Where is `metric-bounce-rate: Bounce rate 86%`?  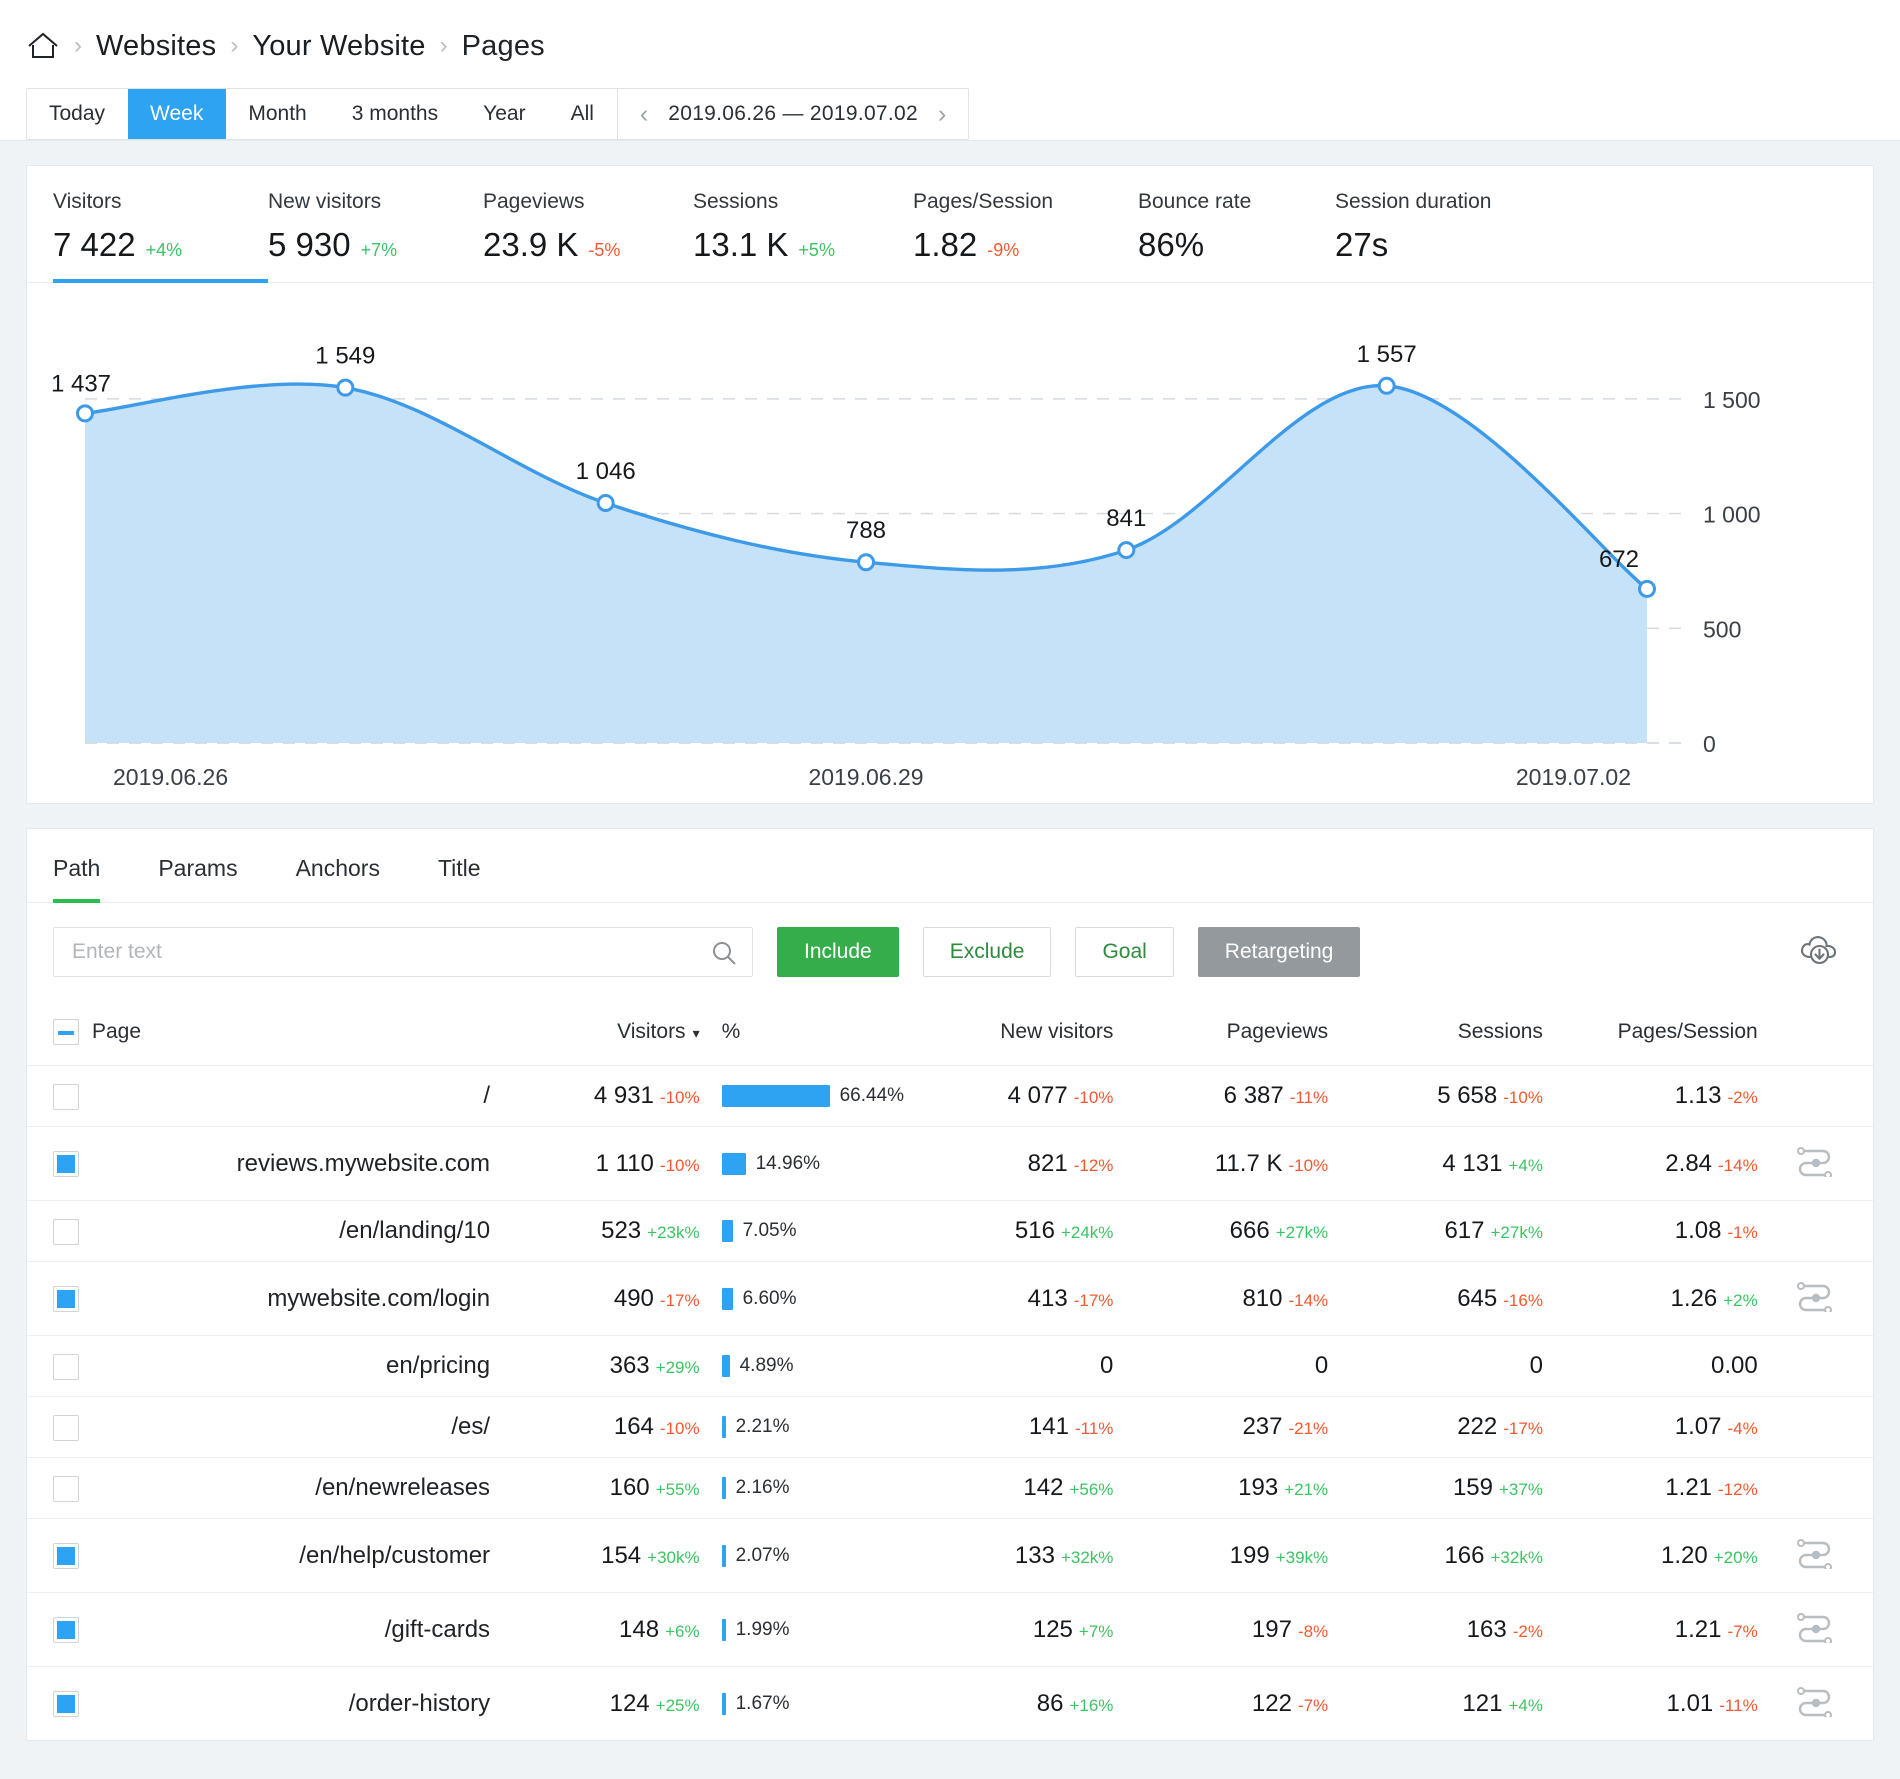 metric-bounce-rate: Bounce rate 86% is located at coordinates (1236, 236).